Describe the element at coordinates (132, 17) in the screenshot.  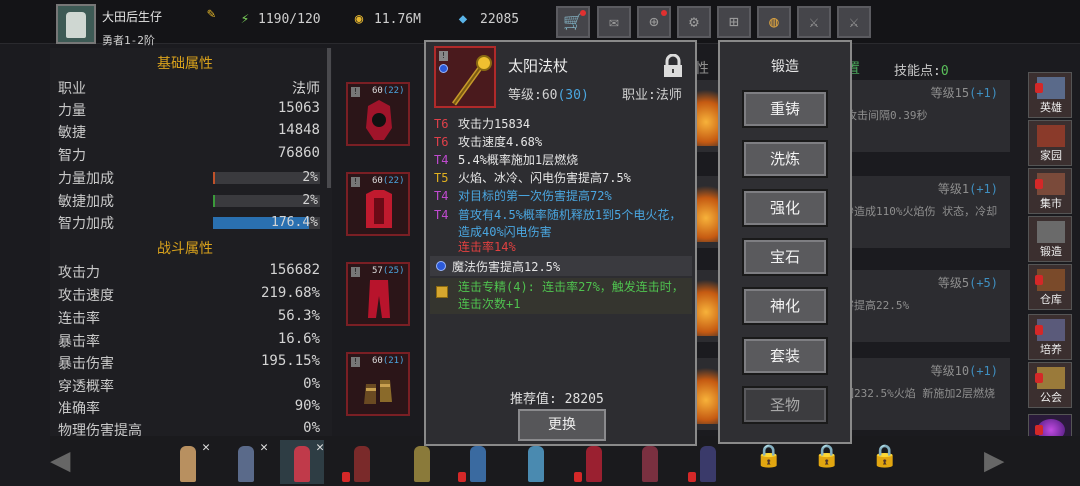
I see `player-name: 大田后生仔` at that location.